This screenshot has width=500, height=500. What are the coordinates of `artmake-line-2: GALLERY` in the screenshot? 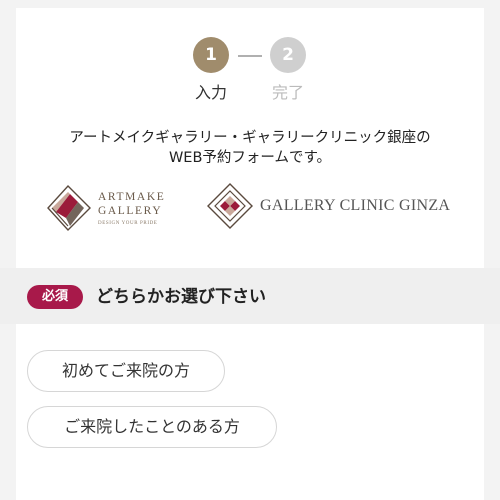 It's located at (130, 211).